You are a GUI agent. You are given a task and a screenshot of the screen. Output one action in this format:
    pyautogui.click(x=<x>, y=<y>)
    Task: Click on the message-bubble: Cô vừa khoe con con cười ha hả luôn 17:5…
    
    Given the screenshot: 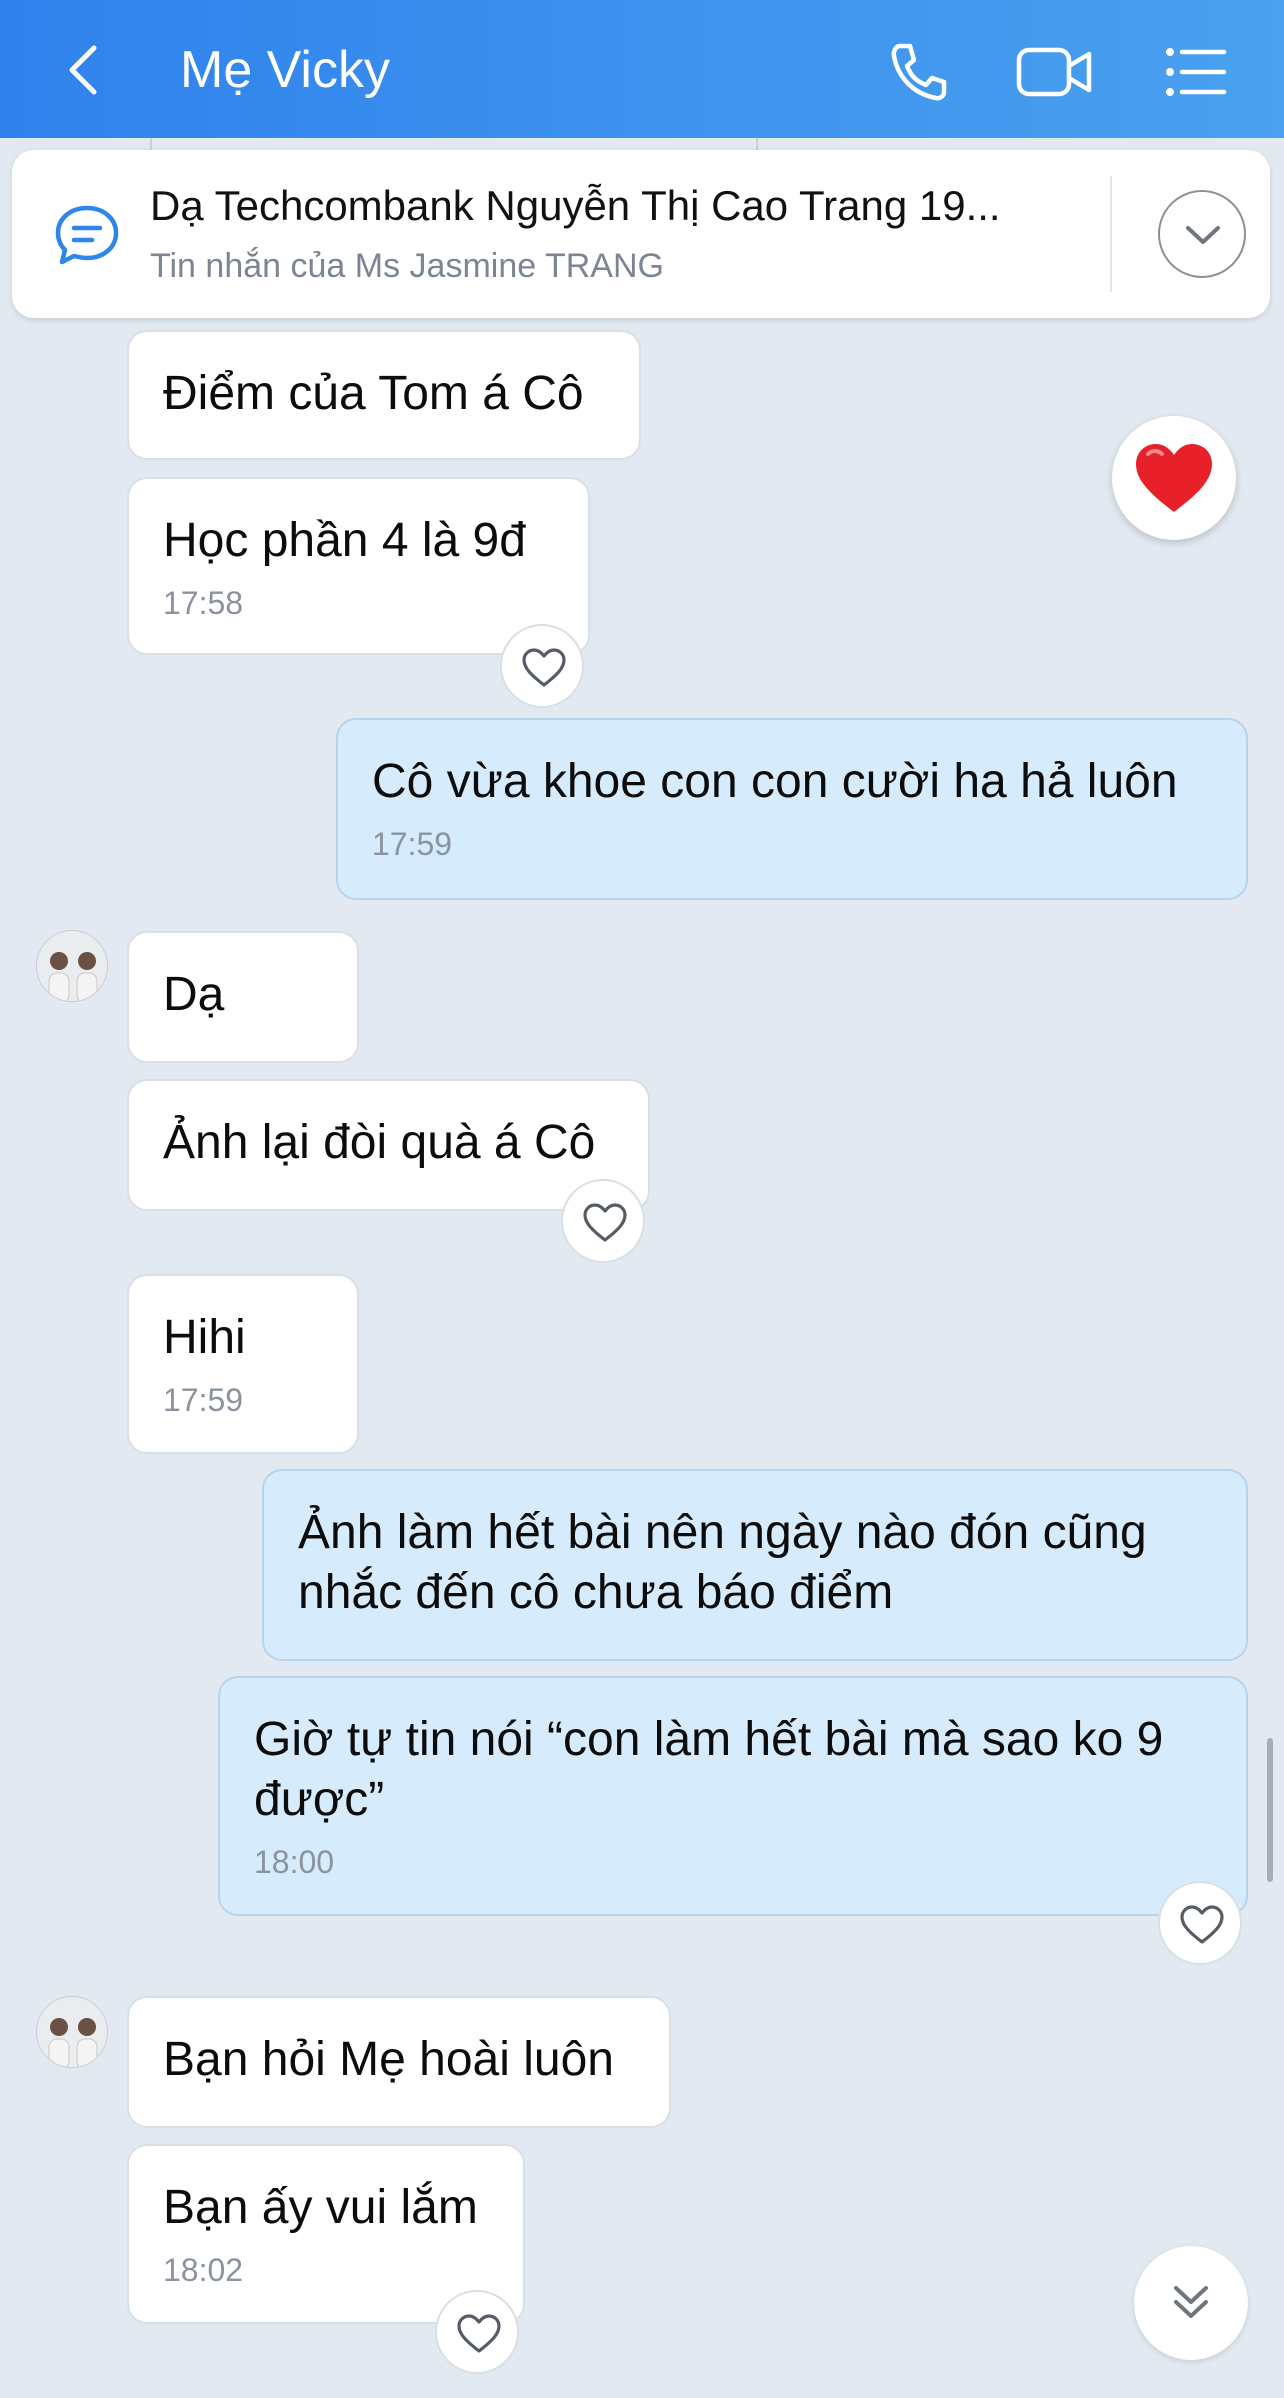 What is the action you would take?
    pyautogui.click(x=792, y=809)
    